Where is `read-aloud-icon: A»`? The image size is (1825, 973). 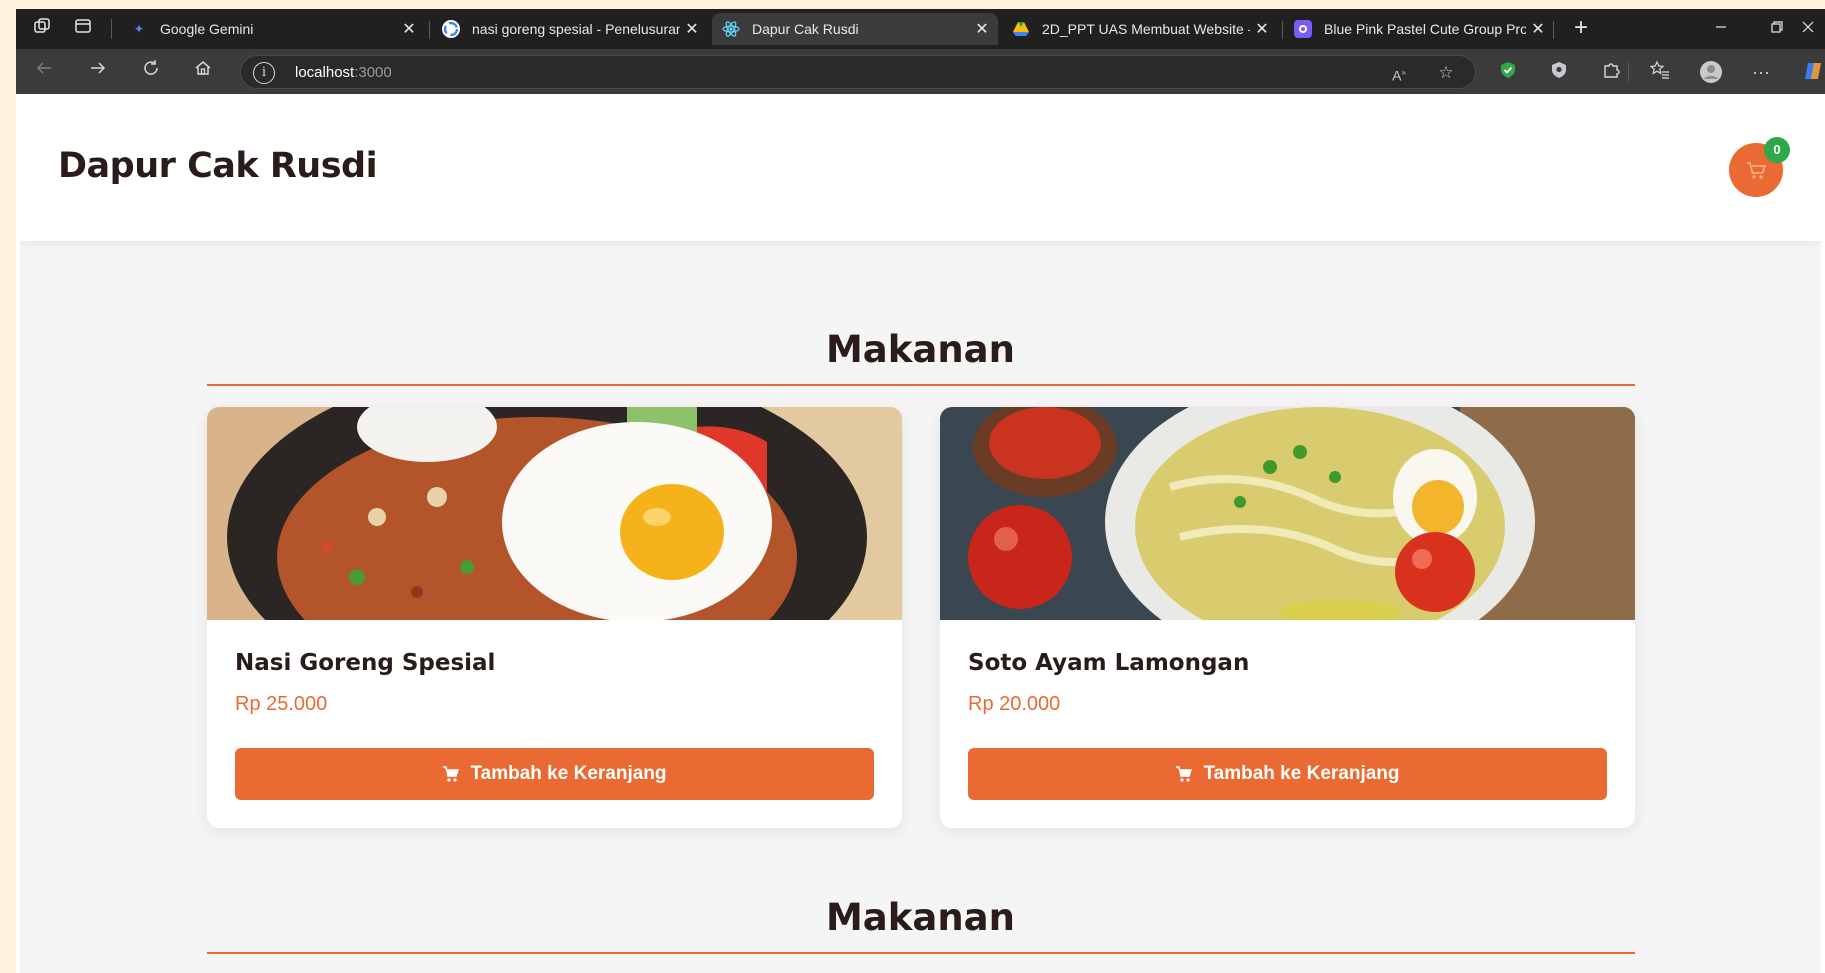 read-aloud-icon: A» is located at coordinates (1399, 73).